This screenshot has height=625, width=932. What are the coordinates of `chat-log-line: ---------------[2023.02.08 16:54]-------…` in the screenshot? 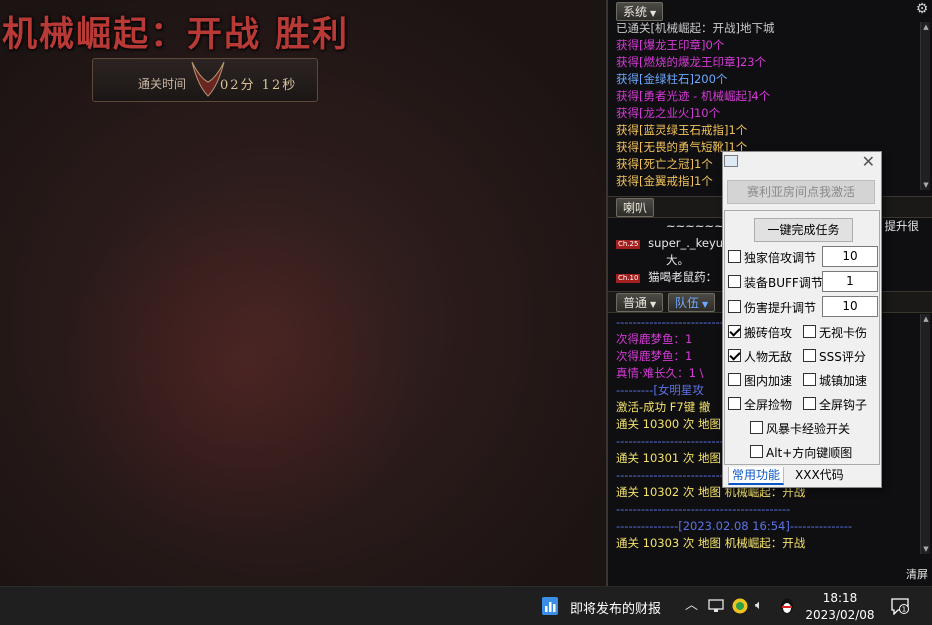 It's located at (734, 526).